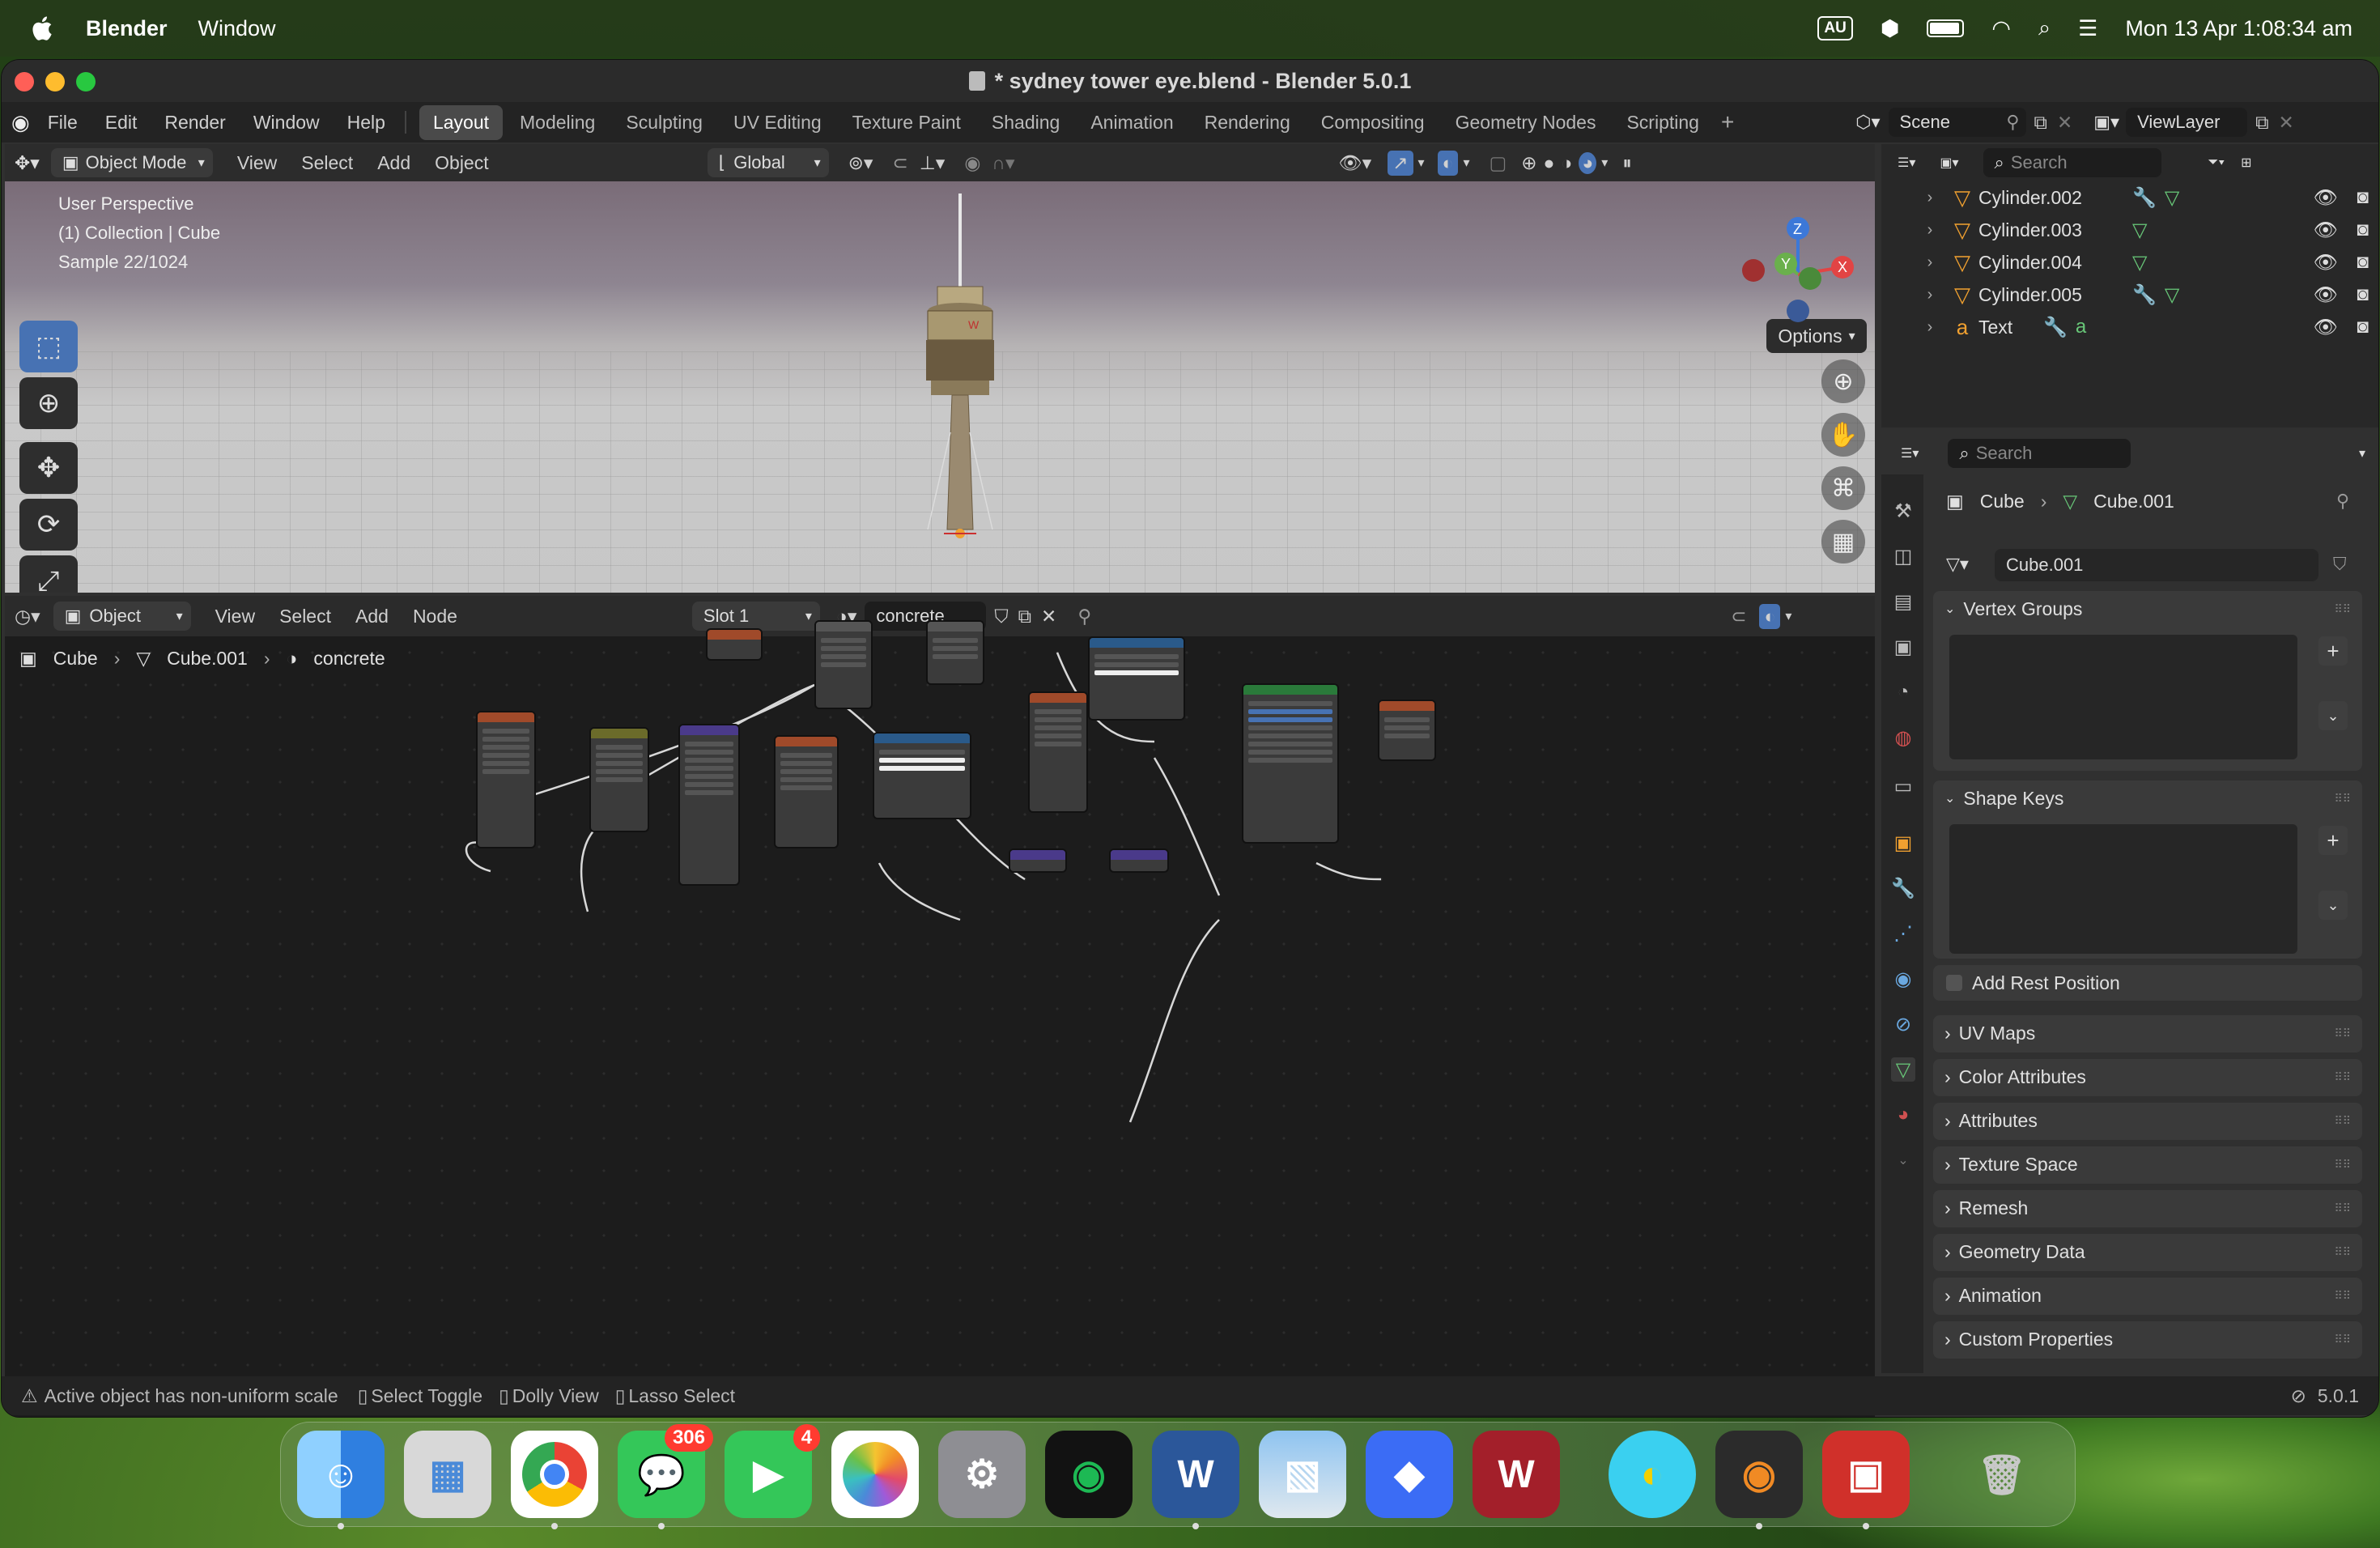 This screenshot has width=2380, height=1548. What do you see at coordinates (777, 123) in the screenshot?
I see `tab-uv-editing: UV Editing` at bounding box center [777, 123].